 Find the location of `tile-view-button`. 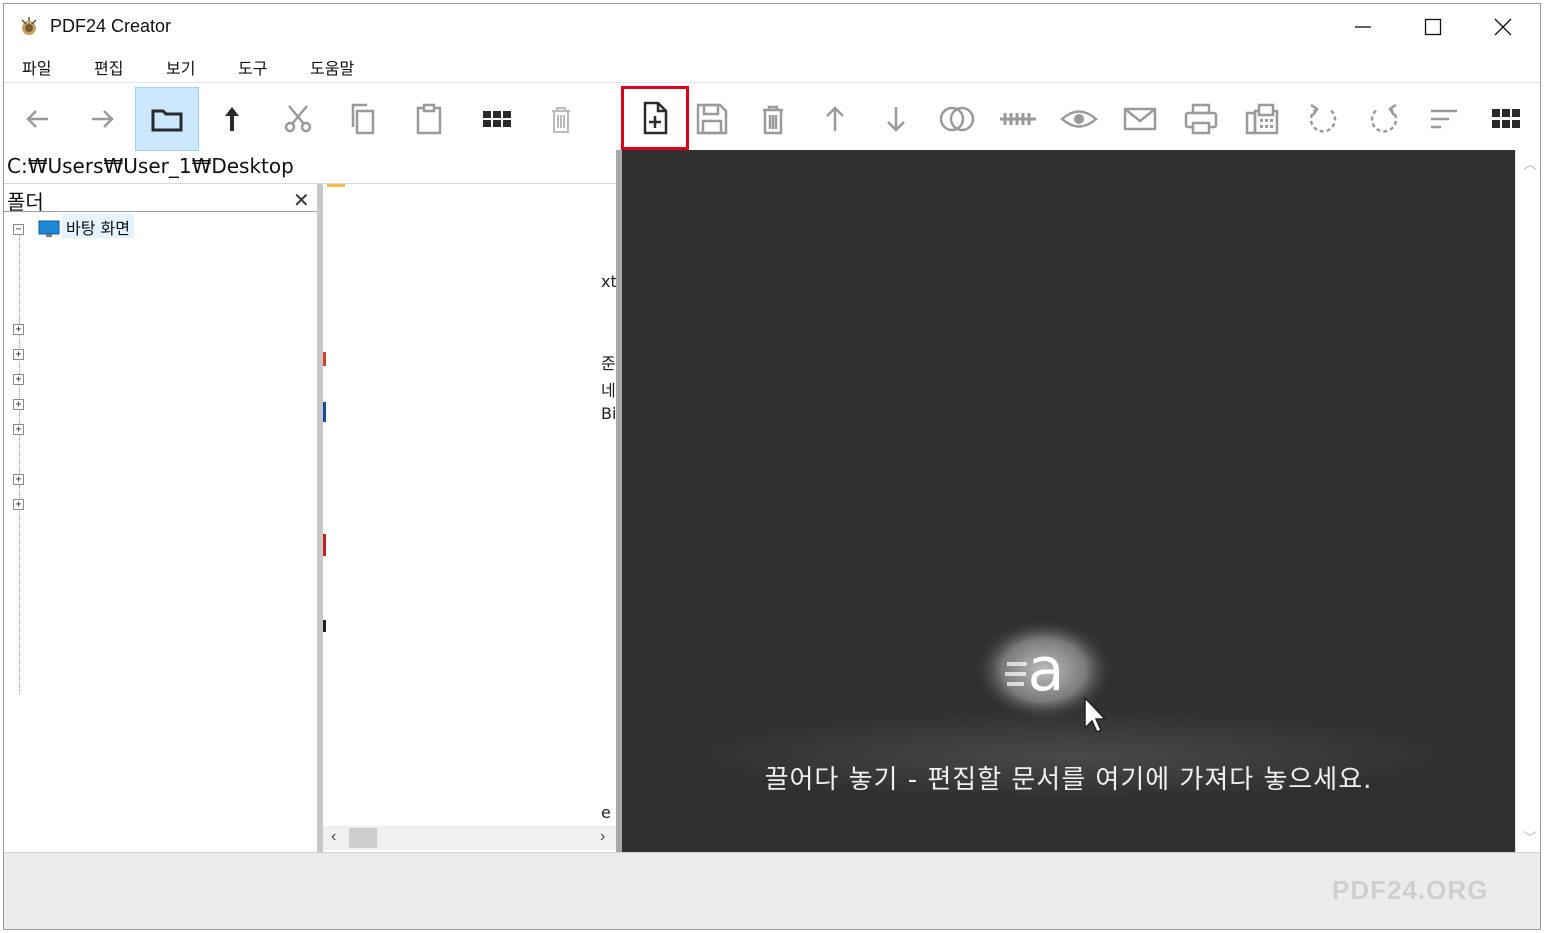

tile-view-button is located at coordinates (1506, 119).